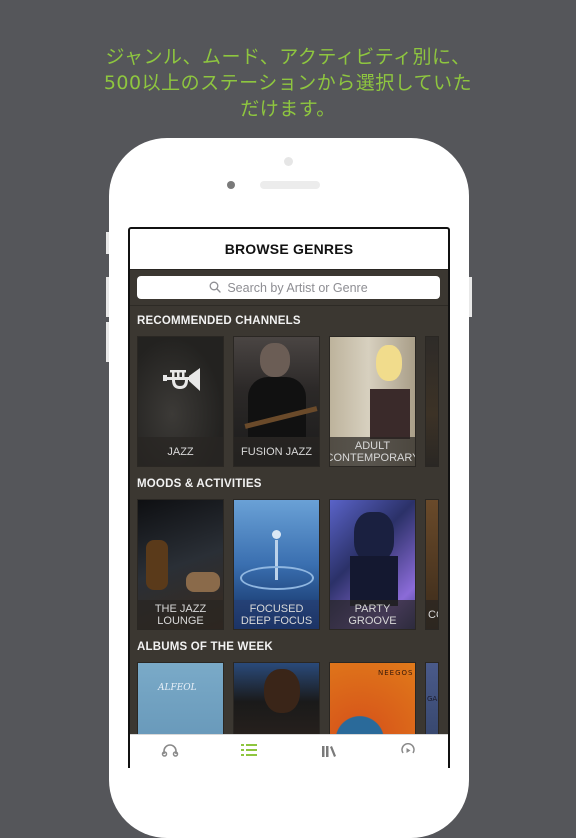 Image resolution: width=576 pixels, height=838 pixels. I want to click on channel-card-partial, so click(432, 401).